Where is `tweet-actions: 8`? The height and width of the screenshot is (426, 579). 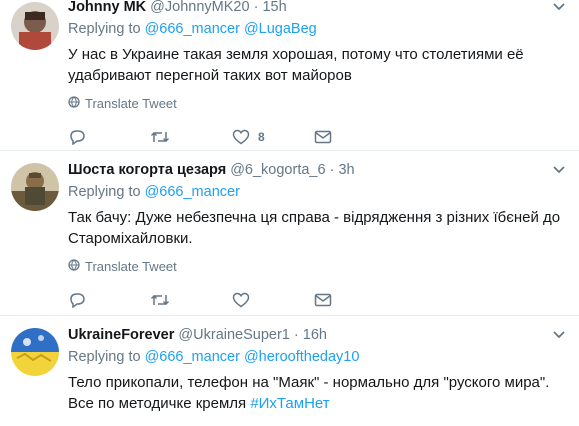 tweet-actions: 8 is located at coordinates (318, 137).